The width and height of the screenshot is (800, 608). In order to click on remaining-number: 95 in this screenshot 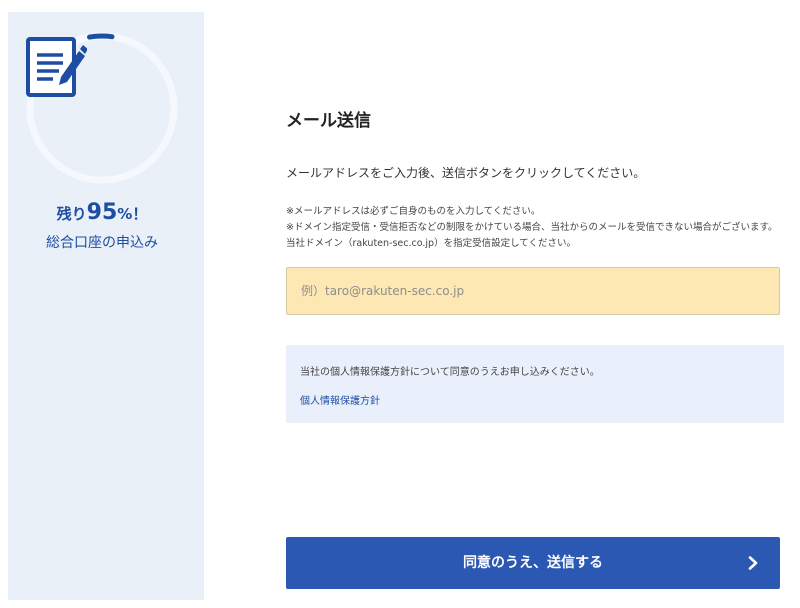, I will do `click(102, 212)`.